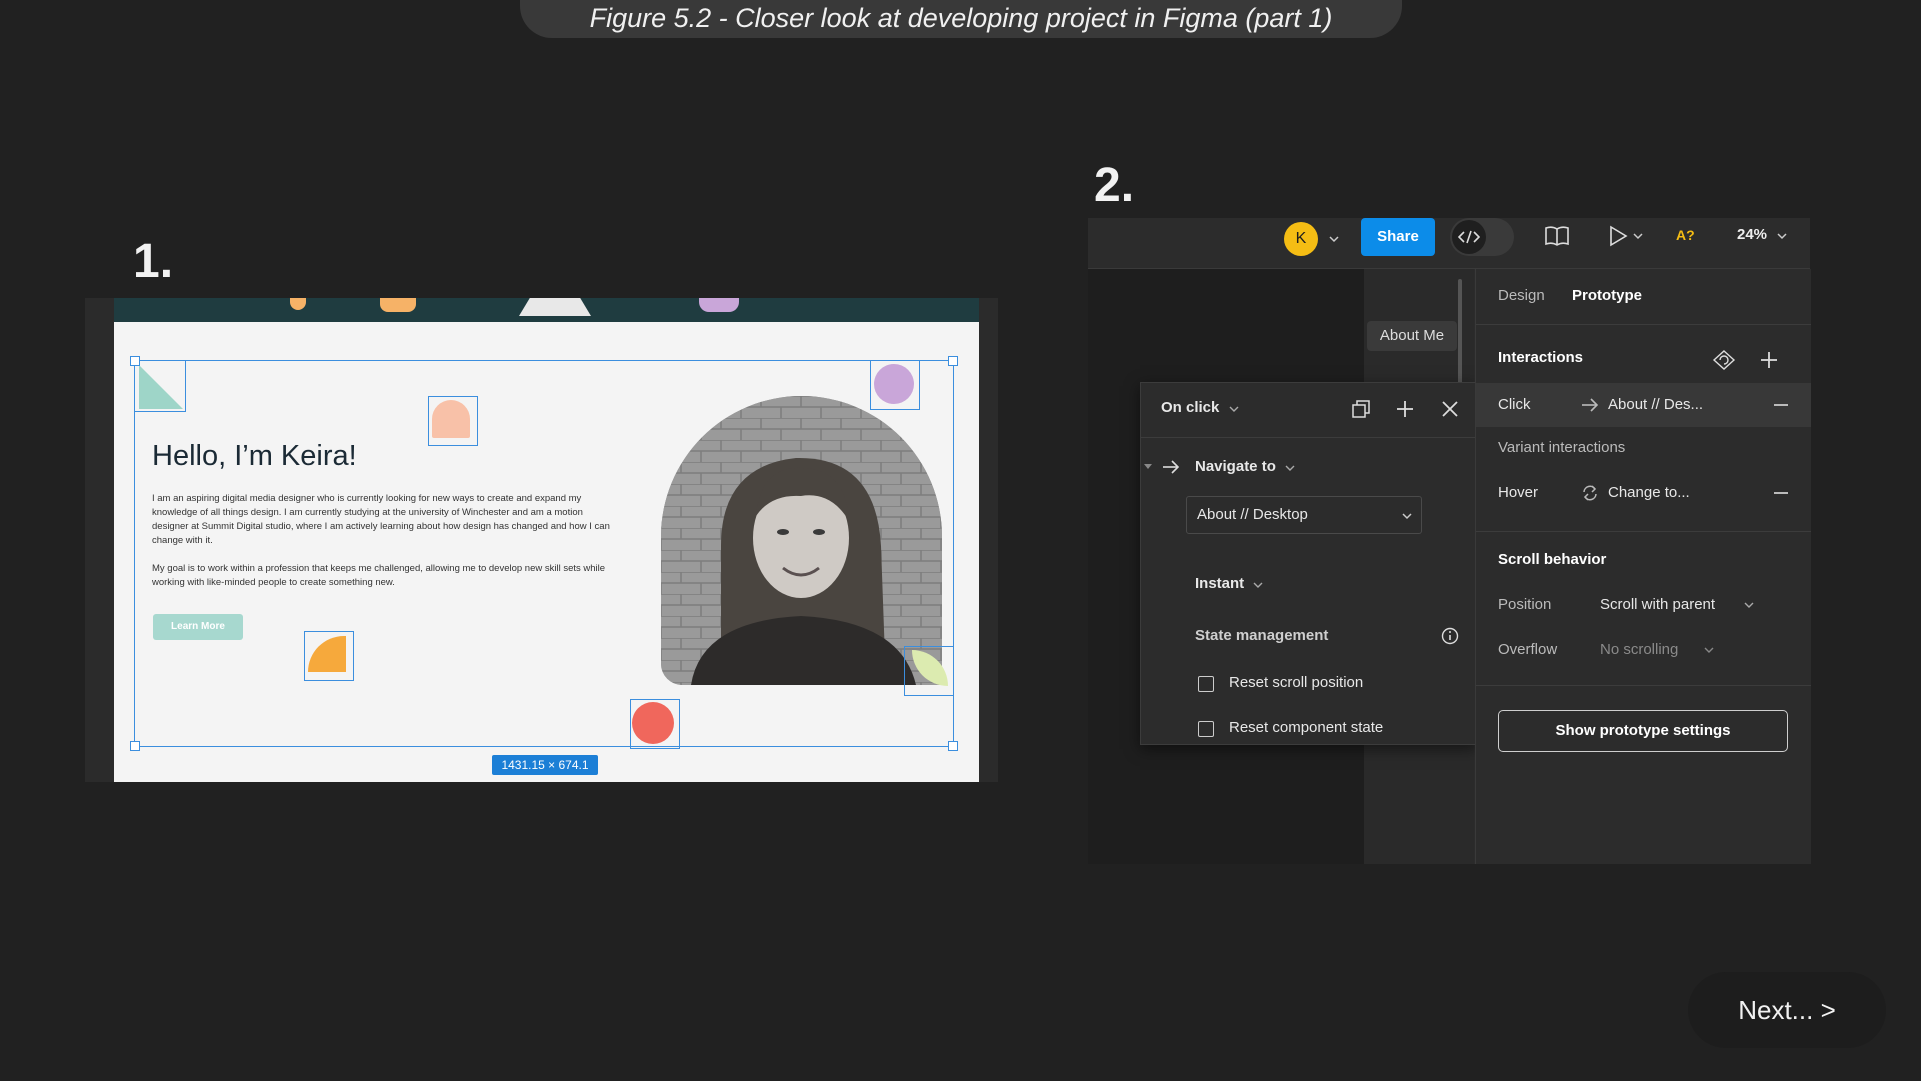  I want to click on step-number-2: 2., so click(1114, 185).